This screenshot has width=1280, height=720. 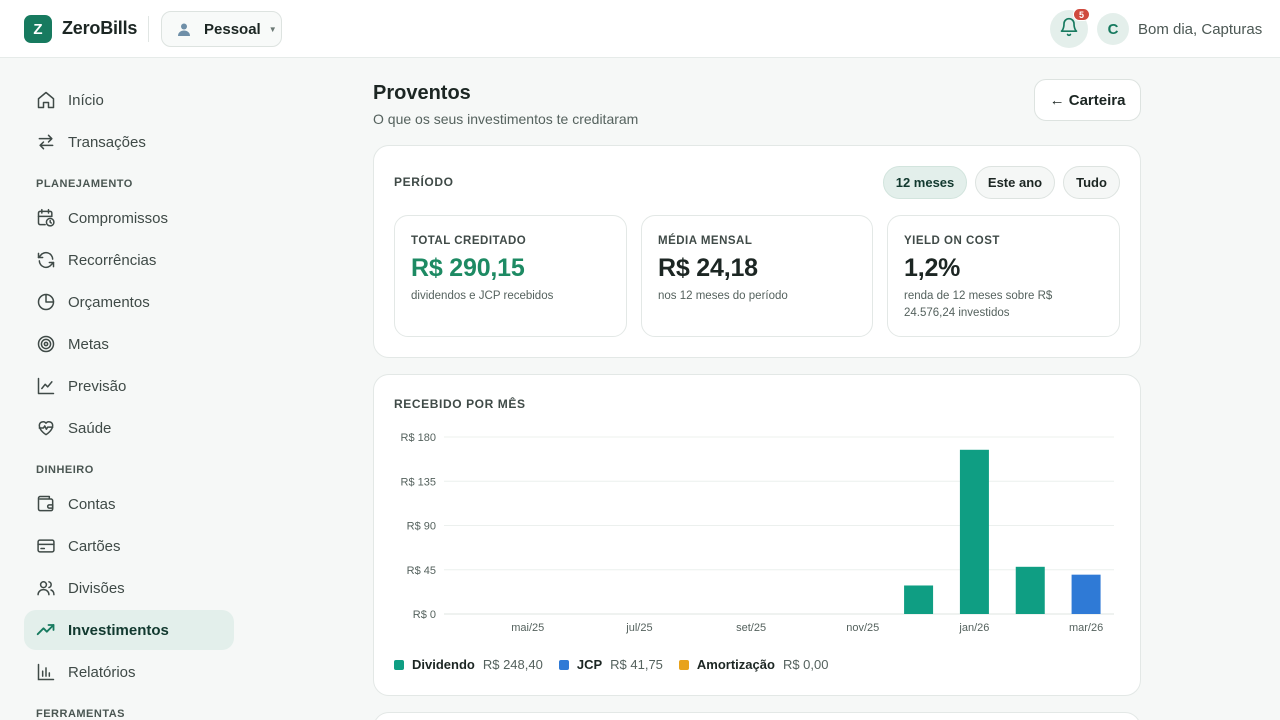 I want to click on y-tick-label: R$ 45, so click(x=421, y=571).